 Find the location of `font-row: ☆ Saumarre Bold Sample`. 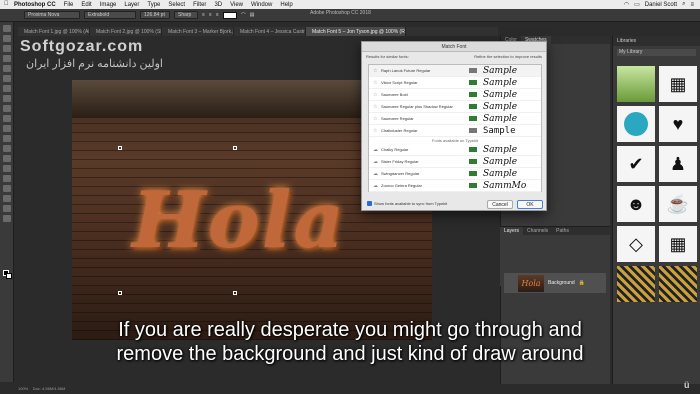

font-row: ☆ Saumarre Bold Sample is located at coordinates (455, 95).